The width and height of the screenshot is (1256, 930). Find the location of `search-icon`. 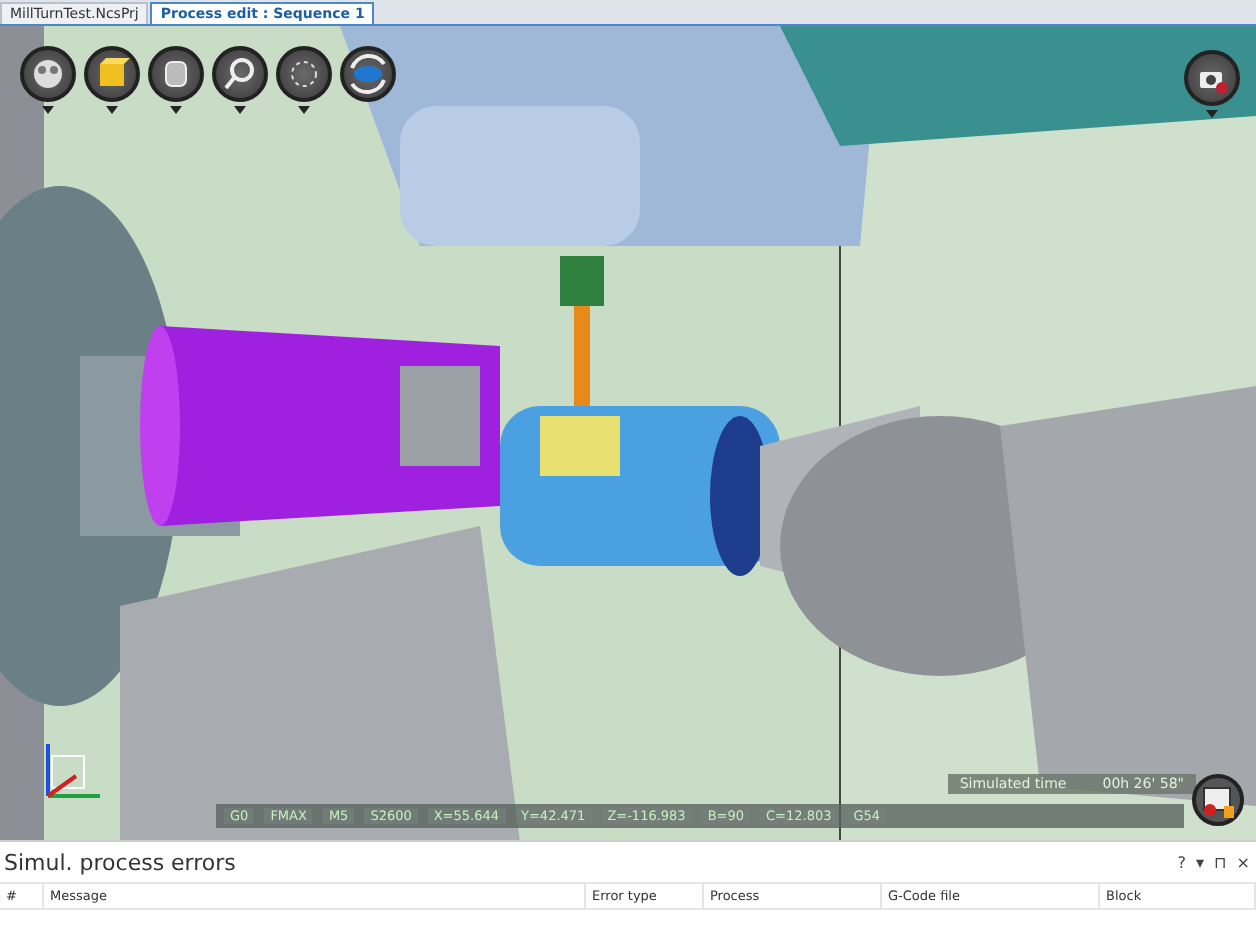

search-icon is located at coordinates (240, 74).